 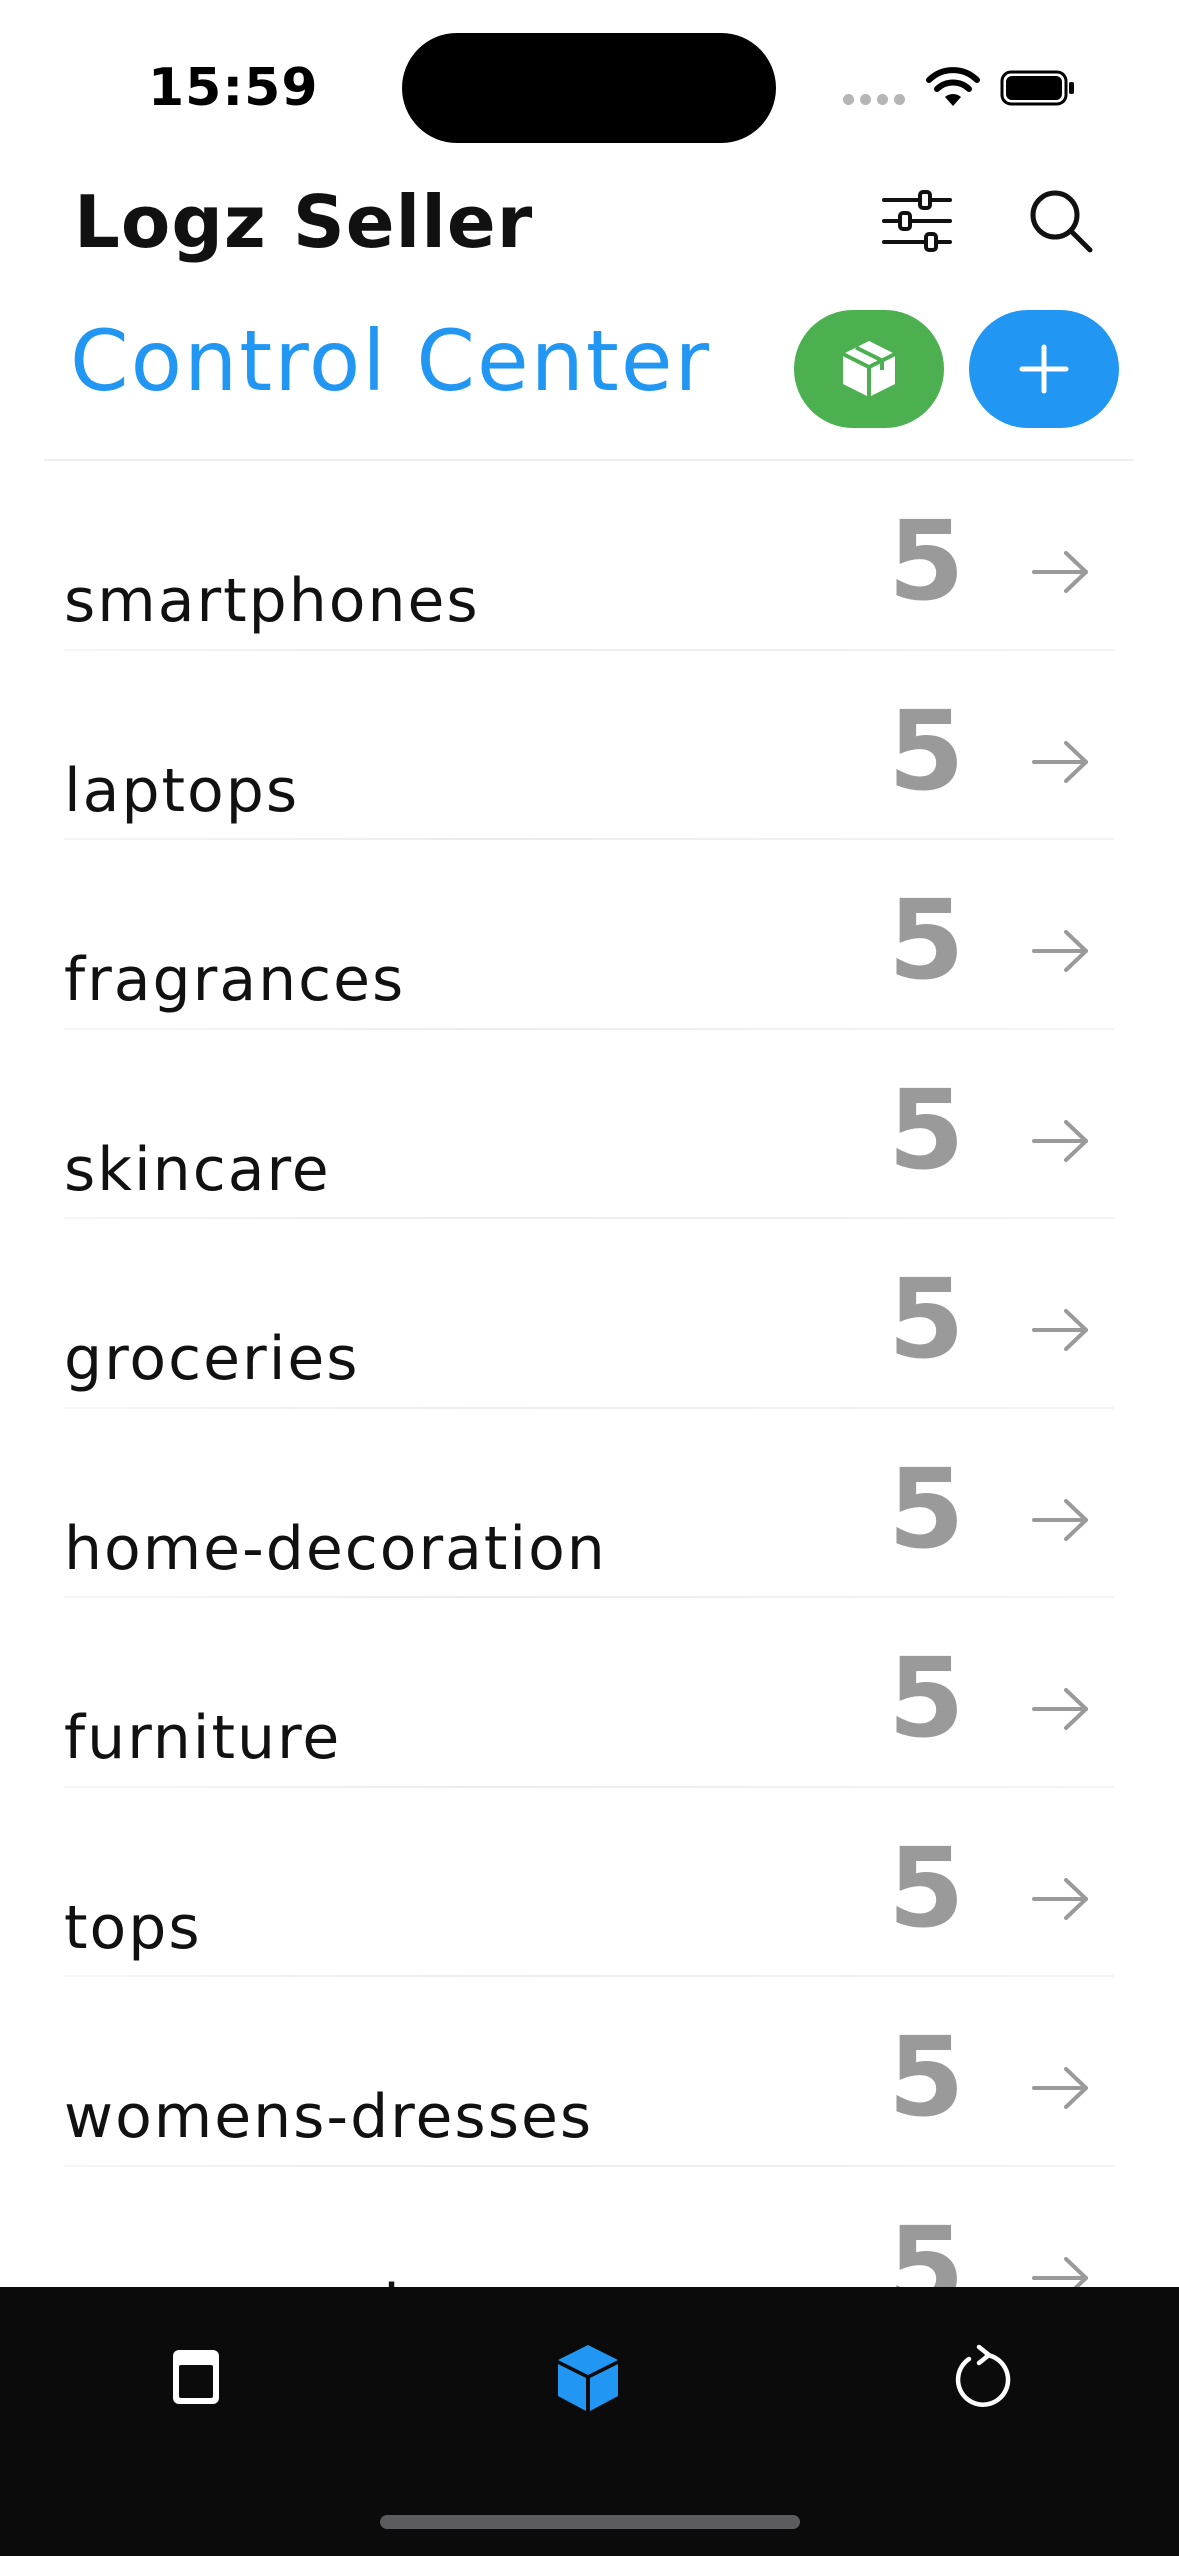 What do you see at coordinates (304, 222) in the screenshot?
I see `app-title: Logz Seller` at bounding box center [304, 222].